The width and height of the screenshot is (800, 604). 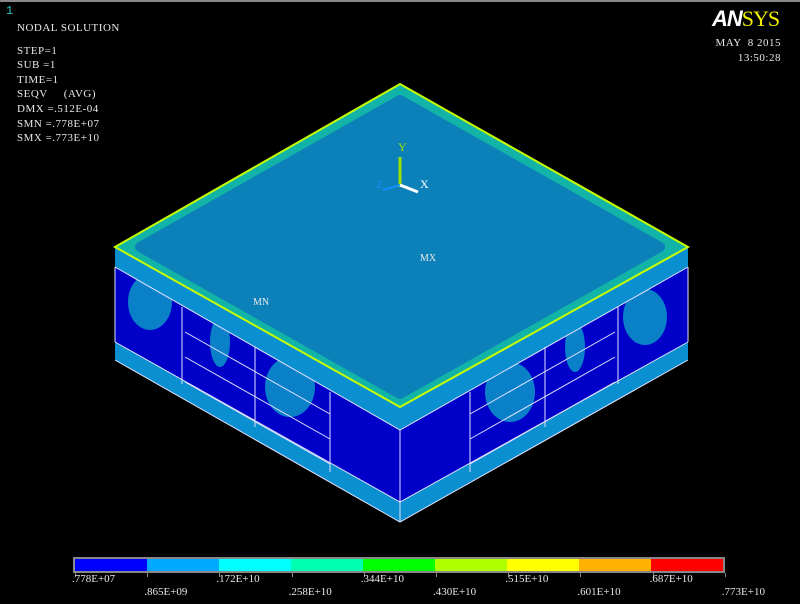 I want to click on legend-label: .773E+10, so click(x=743, y=592).